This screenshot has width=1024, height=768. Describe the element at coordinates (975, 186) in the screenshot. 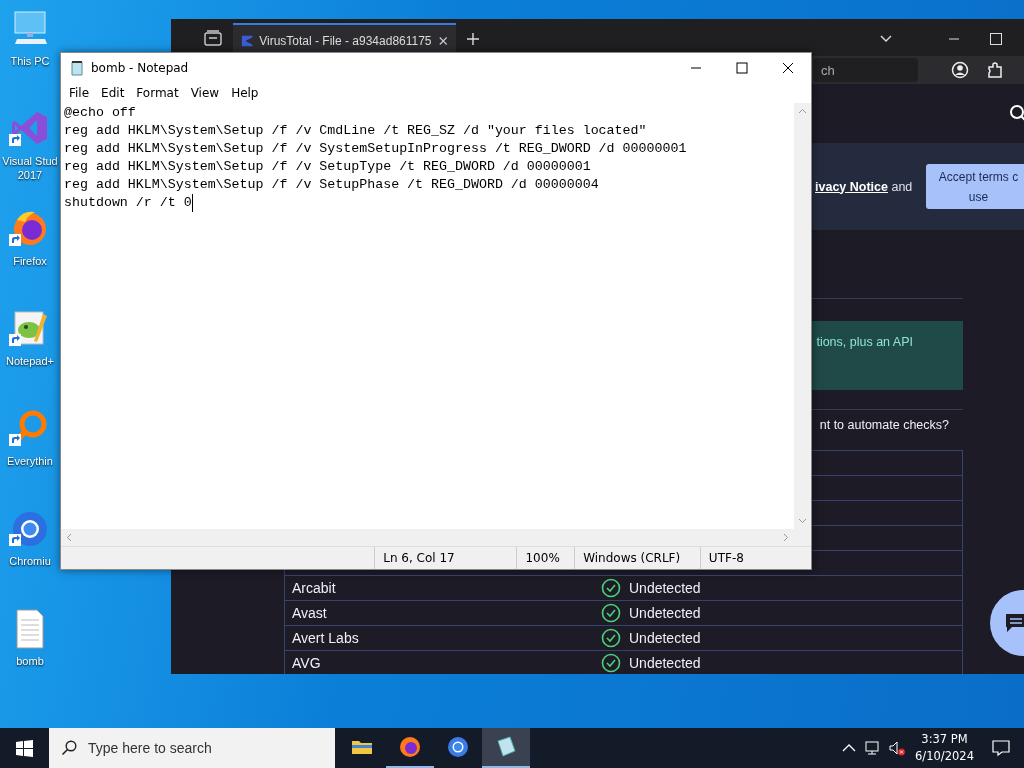

I see `accept-terms-button: Accept terms c use` at that location.